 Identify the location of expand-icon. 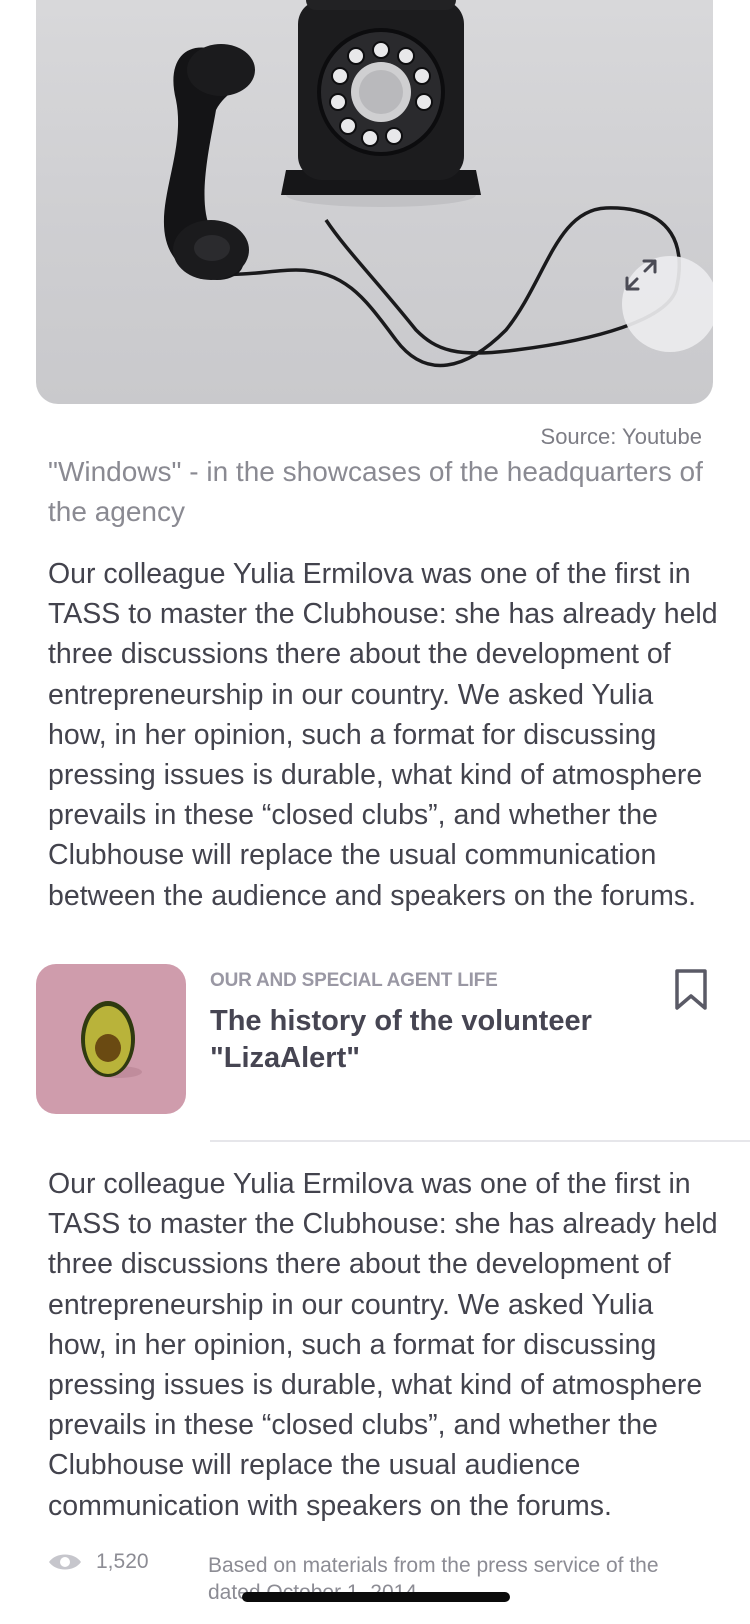
(641, 275).